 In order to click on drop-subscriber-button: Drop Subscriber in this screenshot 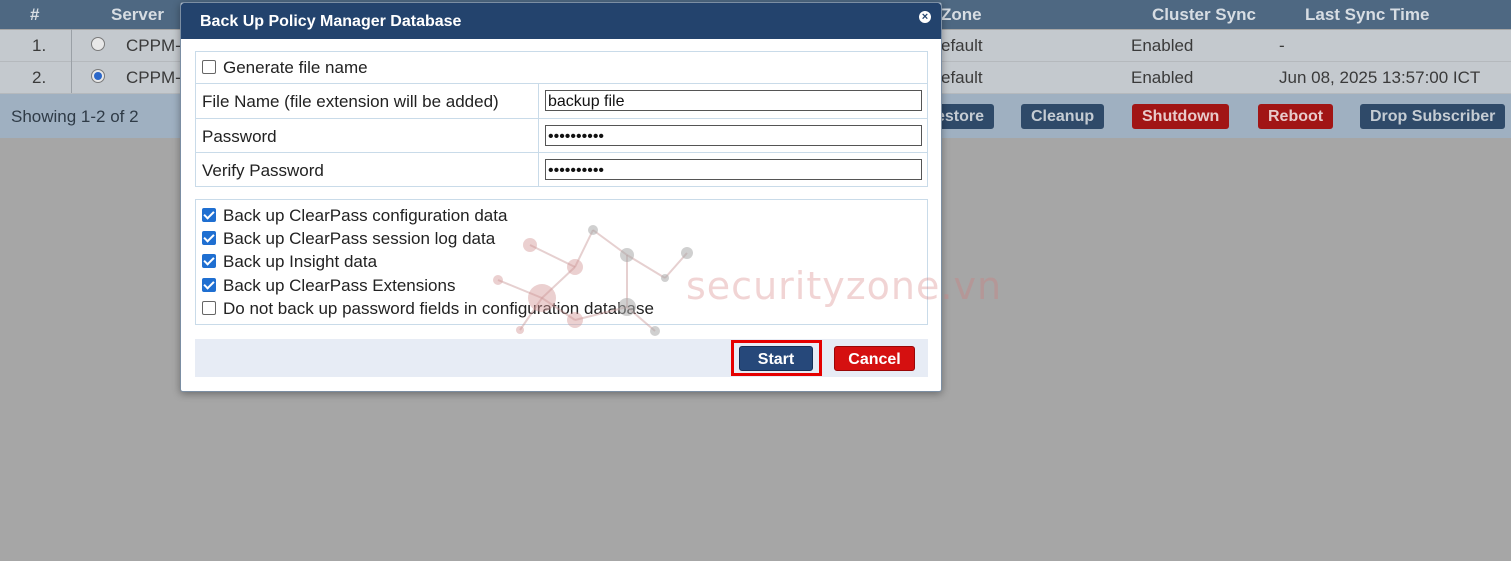, I will do `click(1433, 116)`.